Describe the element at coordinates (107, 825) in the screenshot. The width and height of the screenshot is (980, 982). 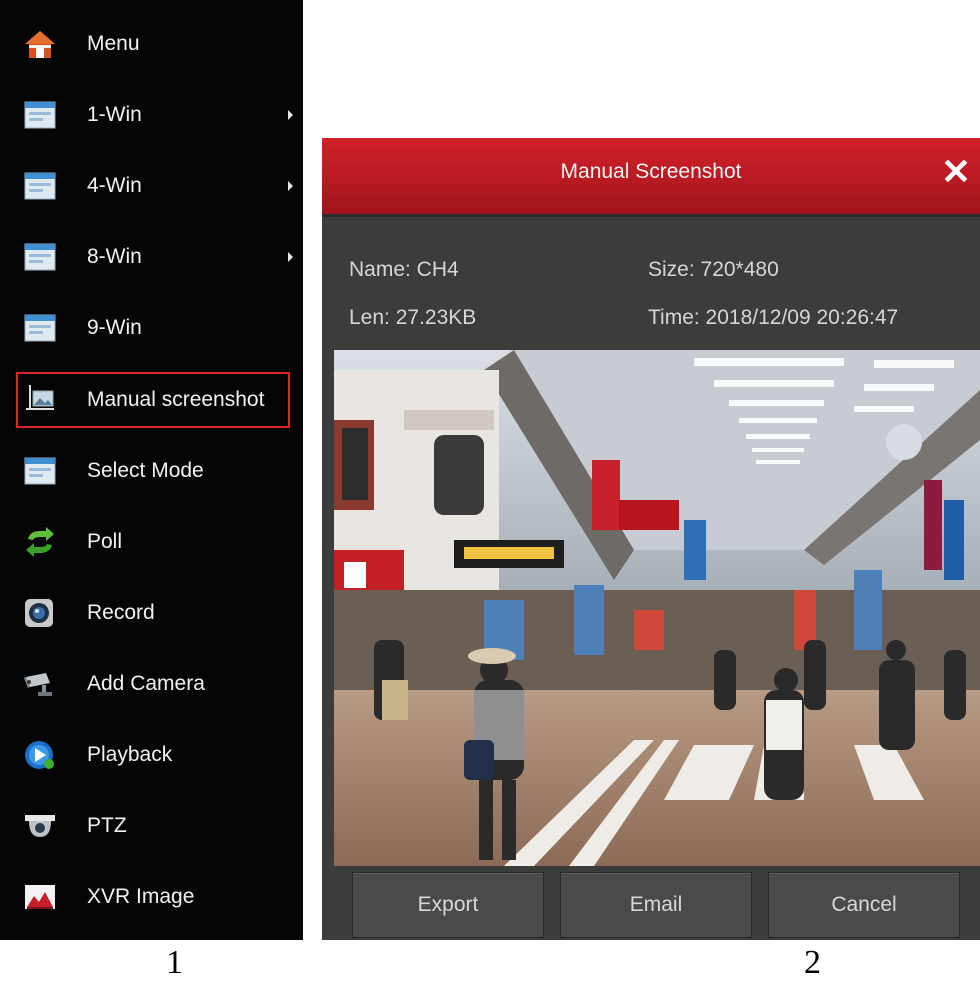
I see `menu-item-label: PTZ` at that location.